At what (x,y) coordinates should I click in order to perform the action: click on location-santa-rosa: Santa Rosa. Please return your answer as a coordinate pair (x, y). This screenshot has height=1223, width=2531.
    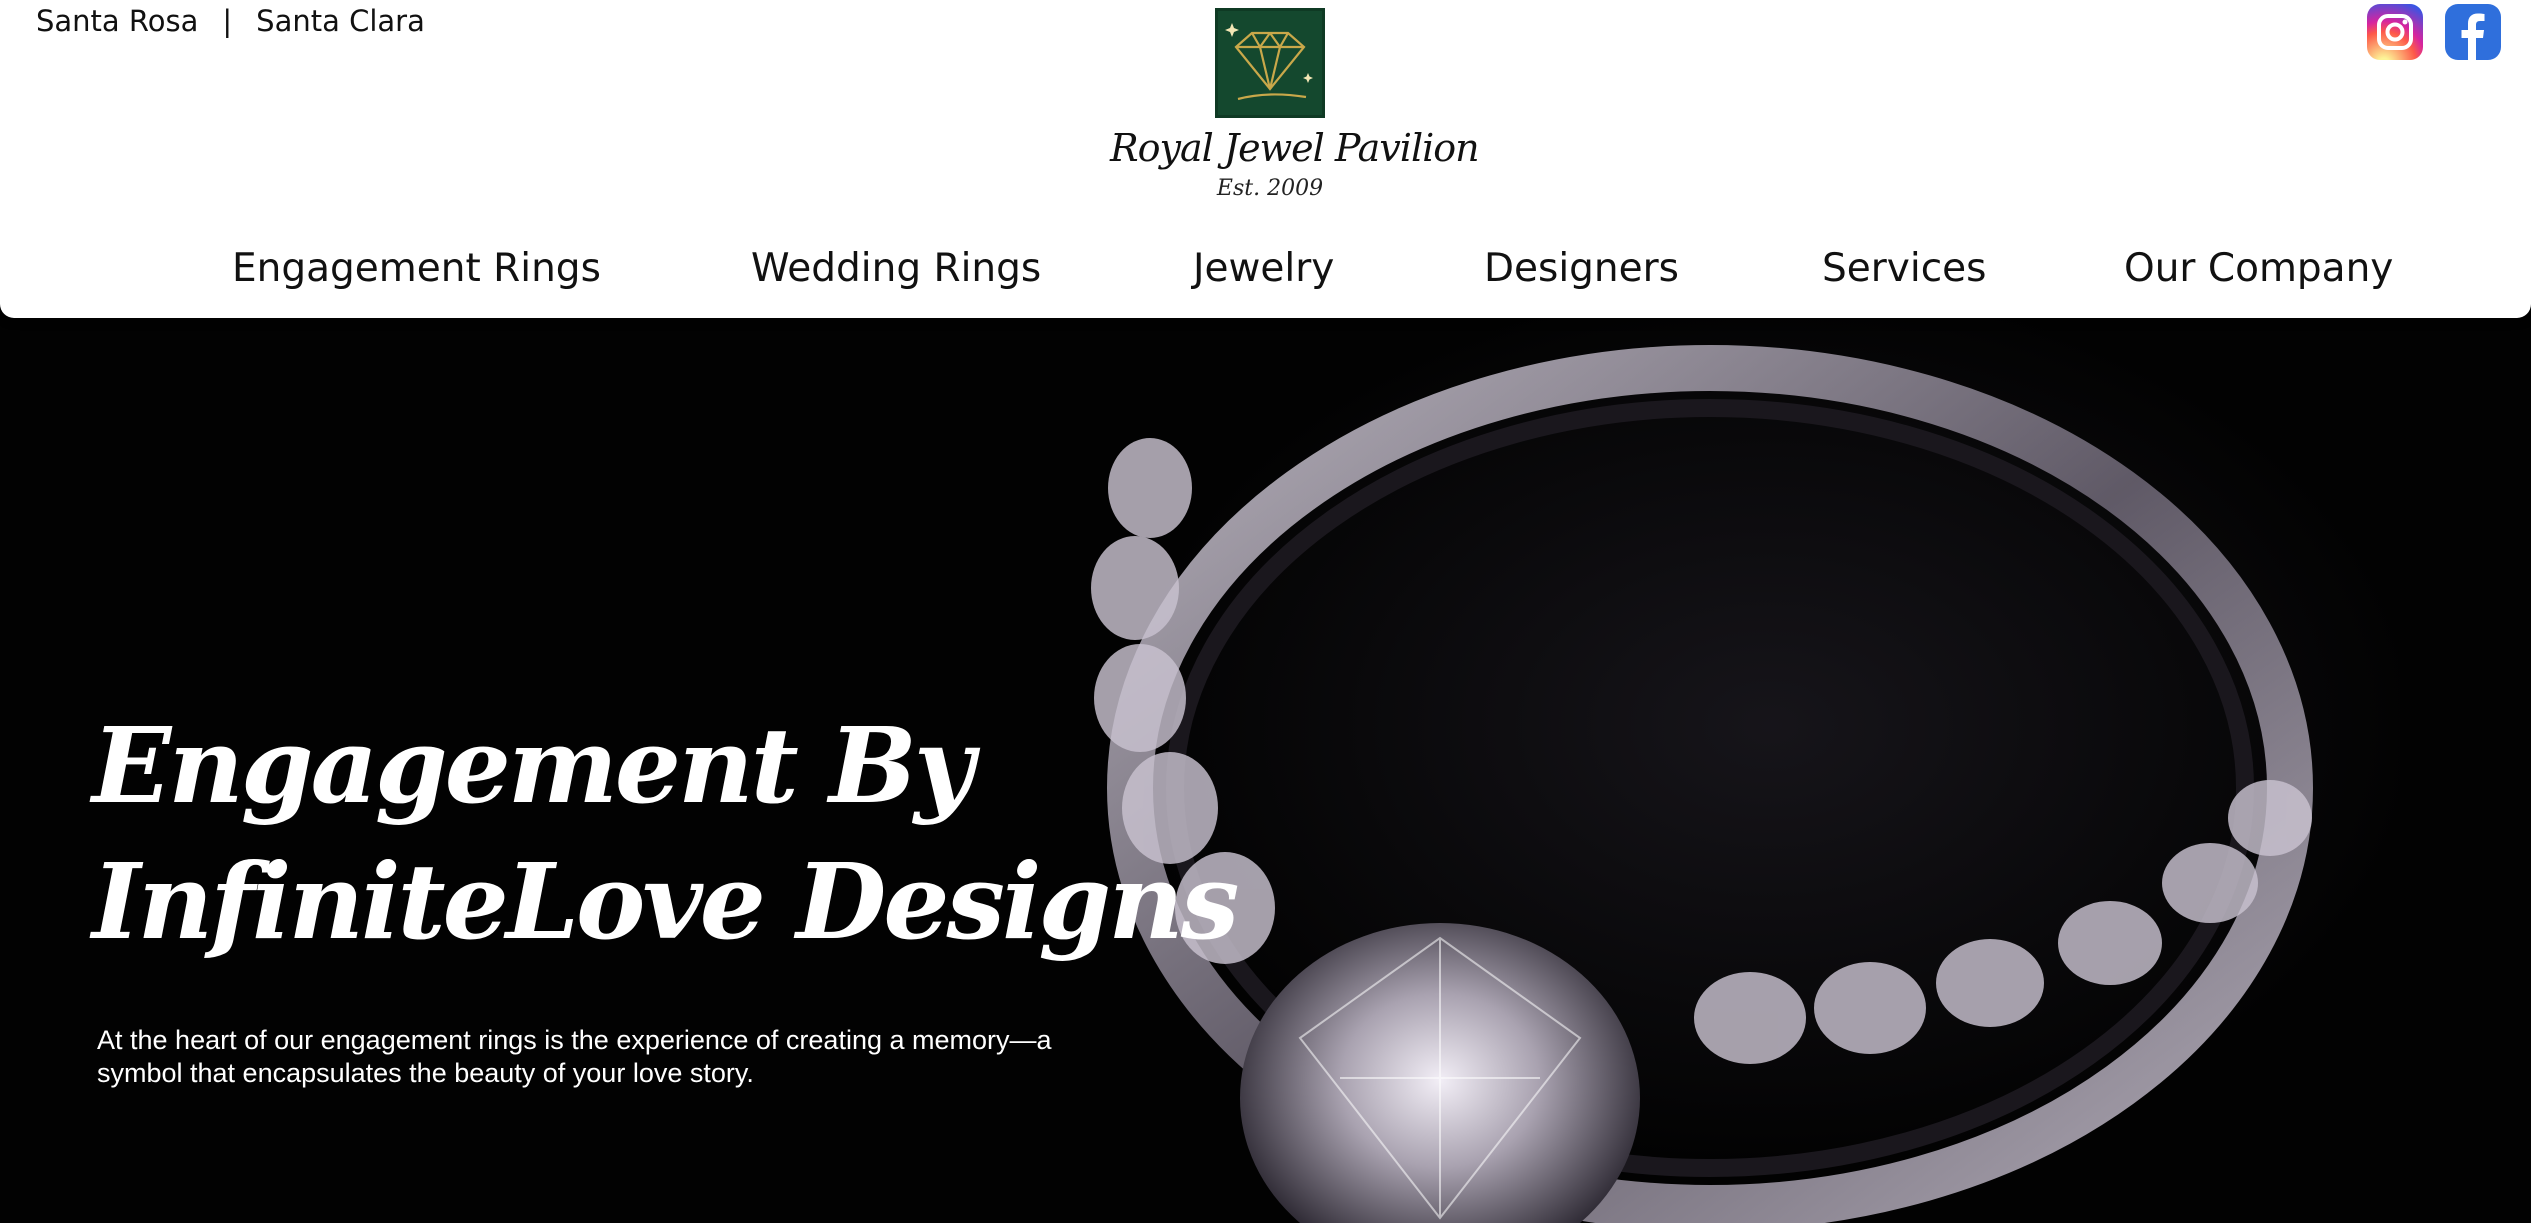
    Looking at the image, I should click on (117, 21).